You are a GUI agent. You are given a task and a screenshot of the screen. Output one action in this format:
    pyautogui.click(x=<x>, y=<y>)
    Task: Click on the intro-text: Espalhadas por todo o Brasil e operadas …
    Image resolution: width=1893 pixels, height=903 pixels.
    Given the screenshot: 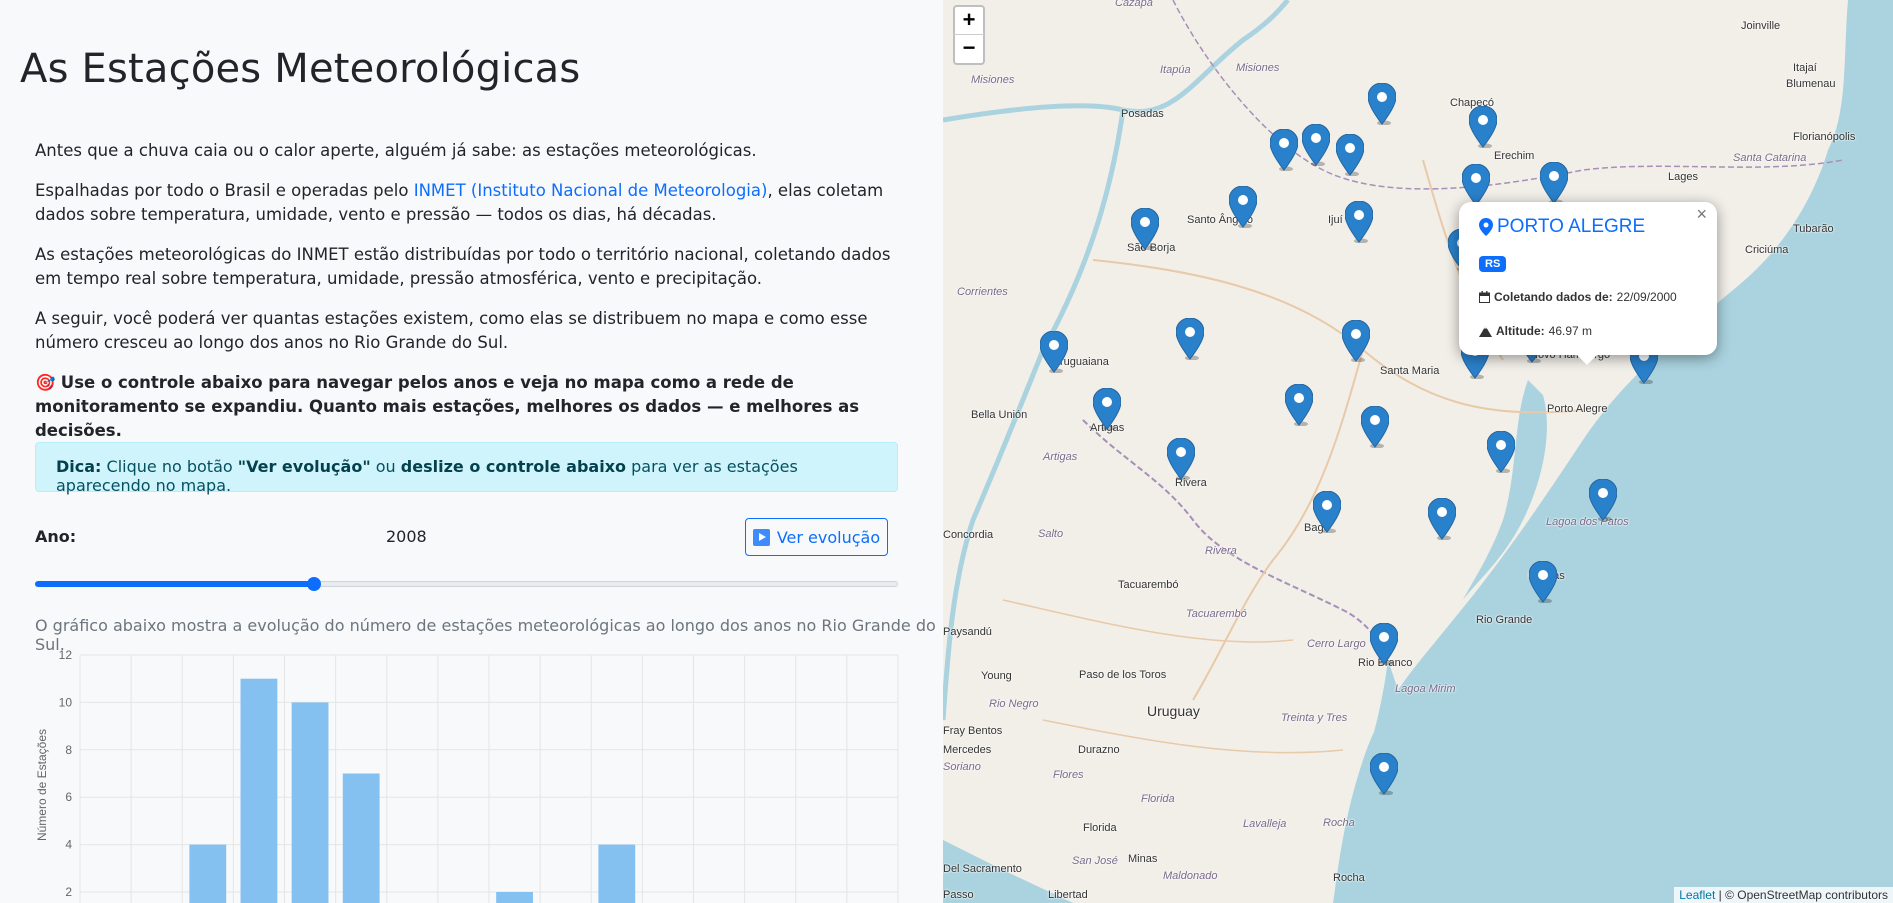 What is the action you would take?
    pyautogui.click(x=224, y=190)
    